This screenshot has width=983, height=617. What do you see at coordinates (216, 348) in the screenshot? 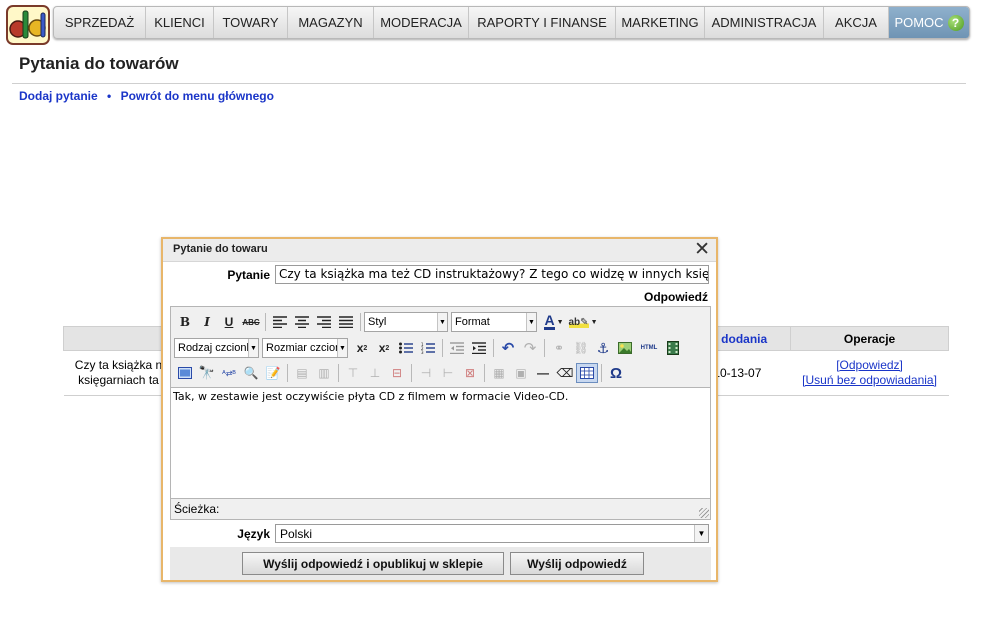
I see `font-family-select: Rodzaj czcionki ▼` at bounding box center [216, 348].